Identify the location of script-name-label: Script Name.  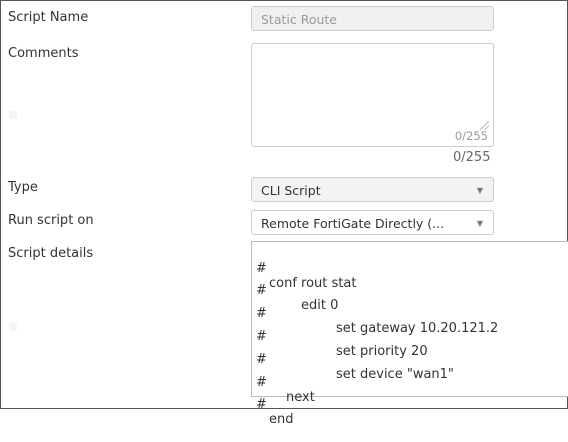
(48, 17).